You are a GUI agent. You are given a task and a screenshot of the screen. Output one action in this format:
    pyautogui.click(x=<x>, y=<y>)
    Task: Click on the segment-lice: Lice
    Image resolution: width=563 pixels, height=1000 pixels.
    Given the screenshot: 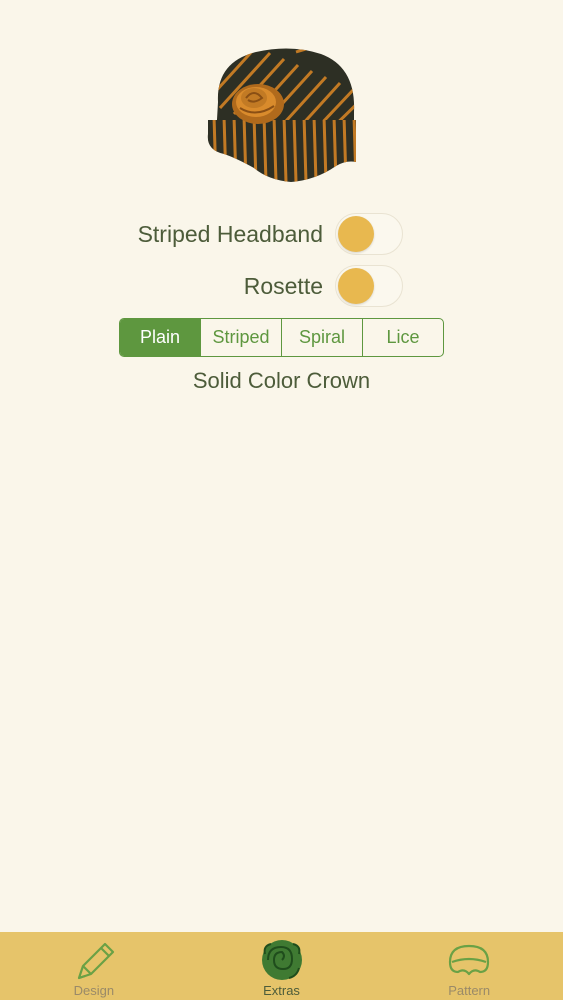 What is the action you would take?
    pyautogui.click(x=402, y=337)
    